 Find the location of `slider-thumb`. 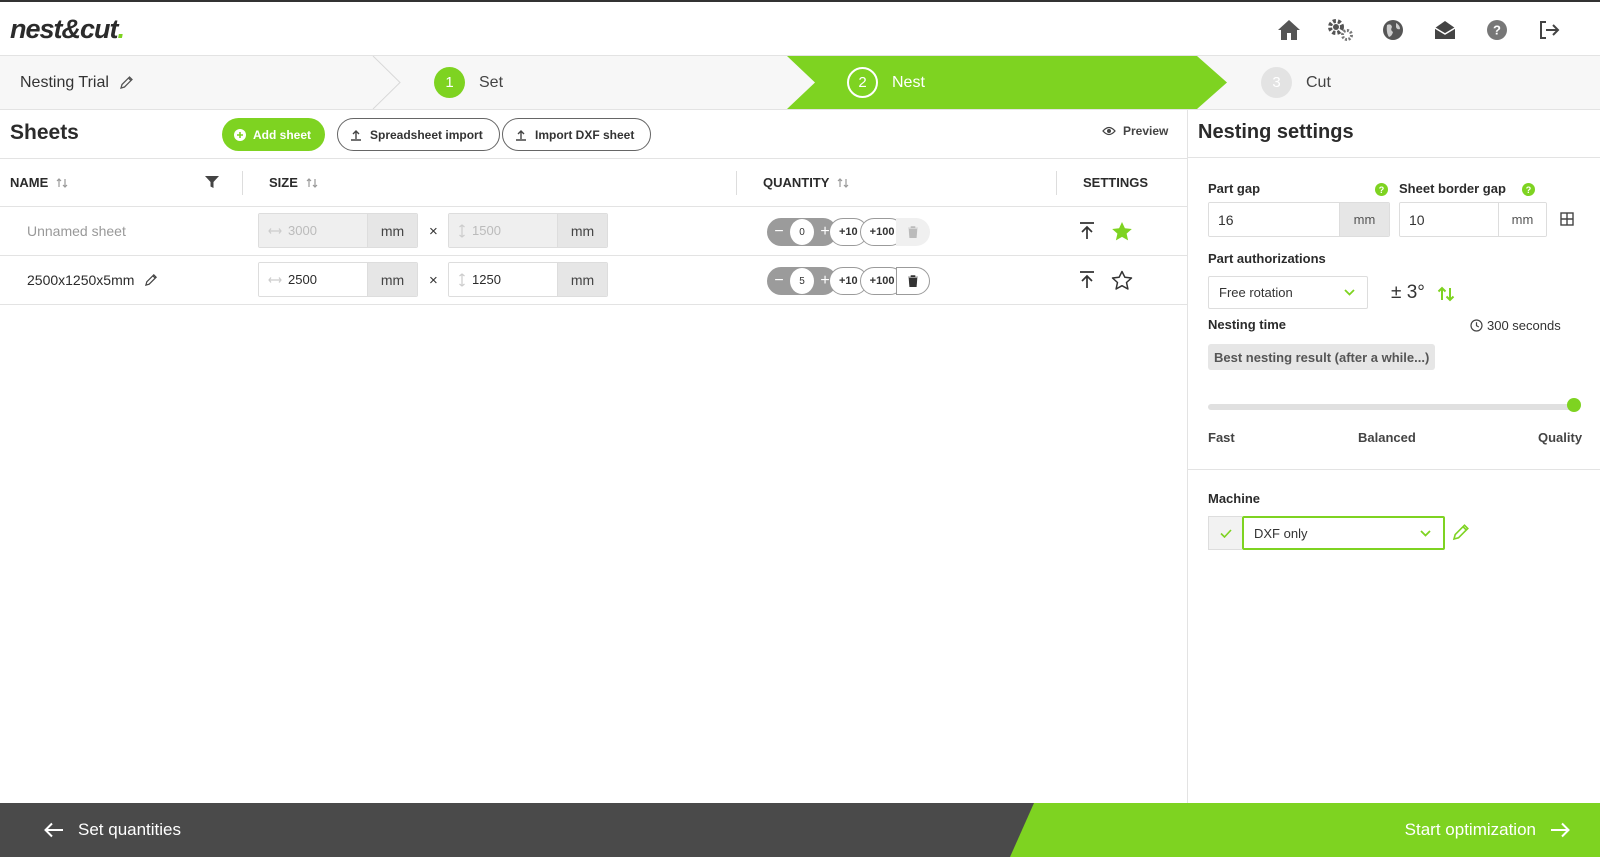

slider-thumb is located at coordinates (1574, 405).